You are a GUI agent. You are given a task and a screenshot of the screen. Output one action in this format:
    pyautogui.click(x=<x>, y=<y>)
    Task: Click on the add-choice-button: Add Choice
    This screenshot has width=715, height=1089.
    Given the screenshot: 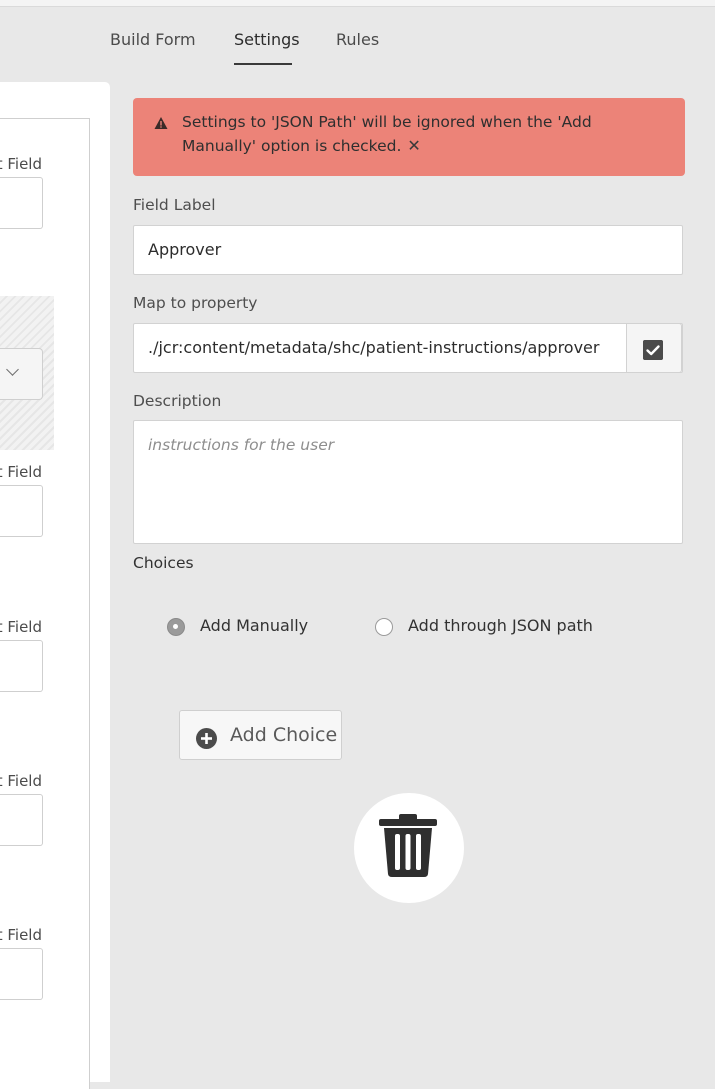 What is the action you would take?
    pyautogui.click(x=260, y=735)
    